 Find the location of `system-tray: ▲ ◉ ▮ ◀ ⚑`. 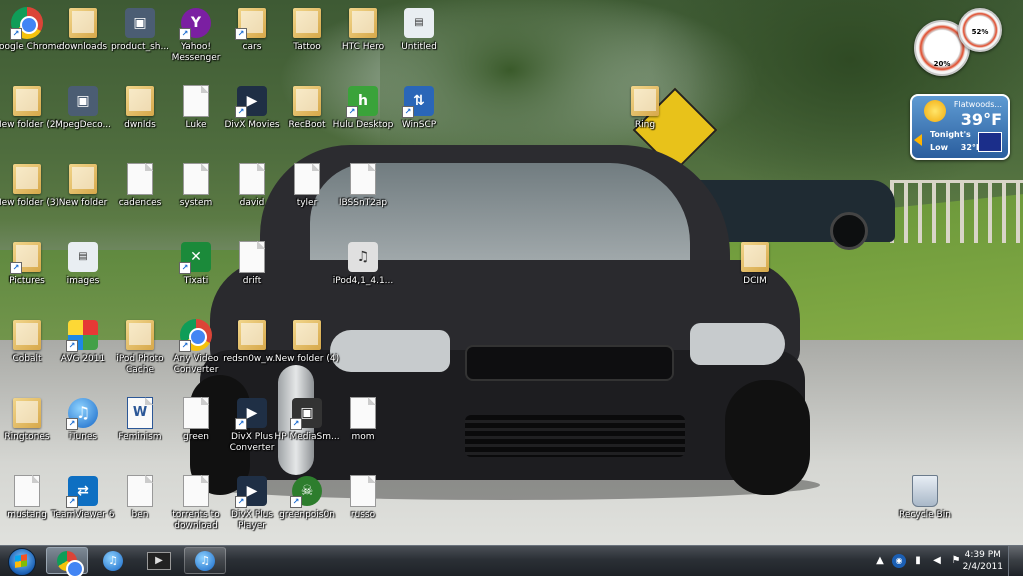

system-tray: ▲ ◉ ▮ ◀ ⚑ is located at coordinates (918, 561).